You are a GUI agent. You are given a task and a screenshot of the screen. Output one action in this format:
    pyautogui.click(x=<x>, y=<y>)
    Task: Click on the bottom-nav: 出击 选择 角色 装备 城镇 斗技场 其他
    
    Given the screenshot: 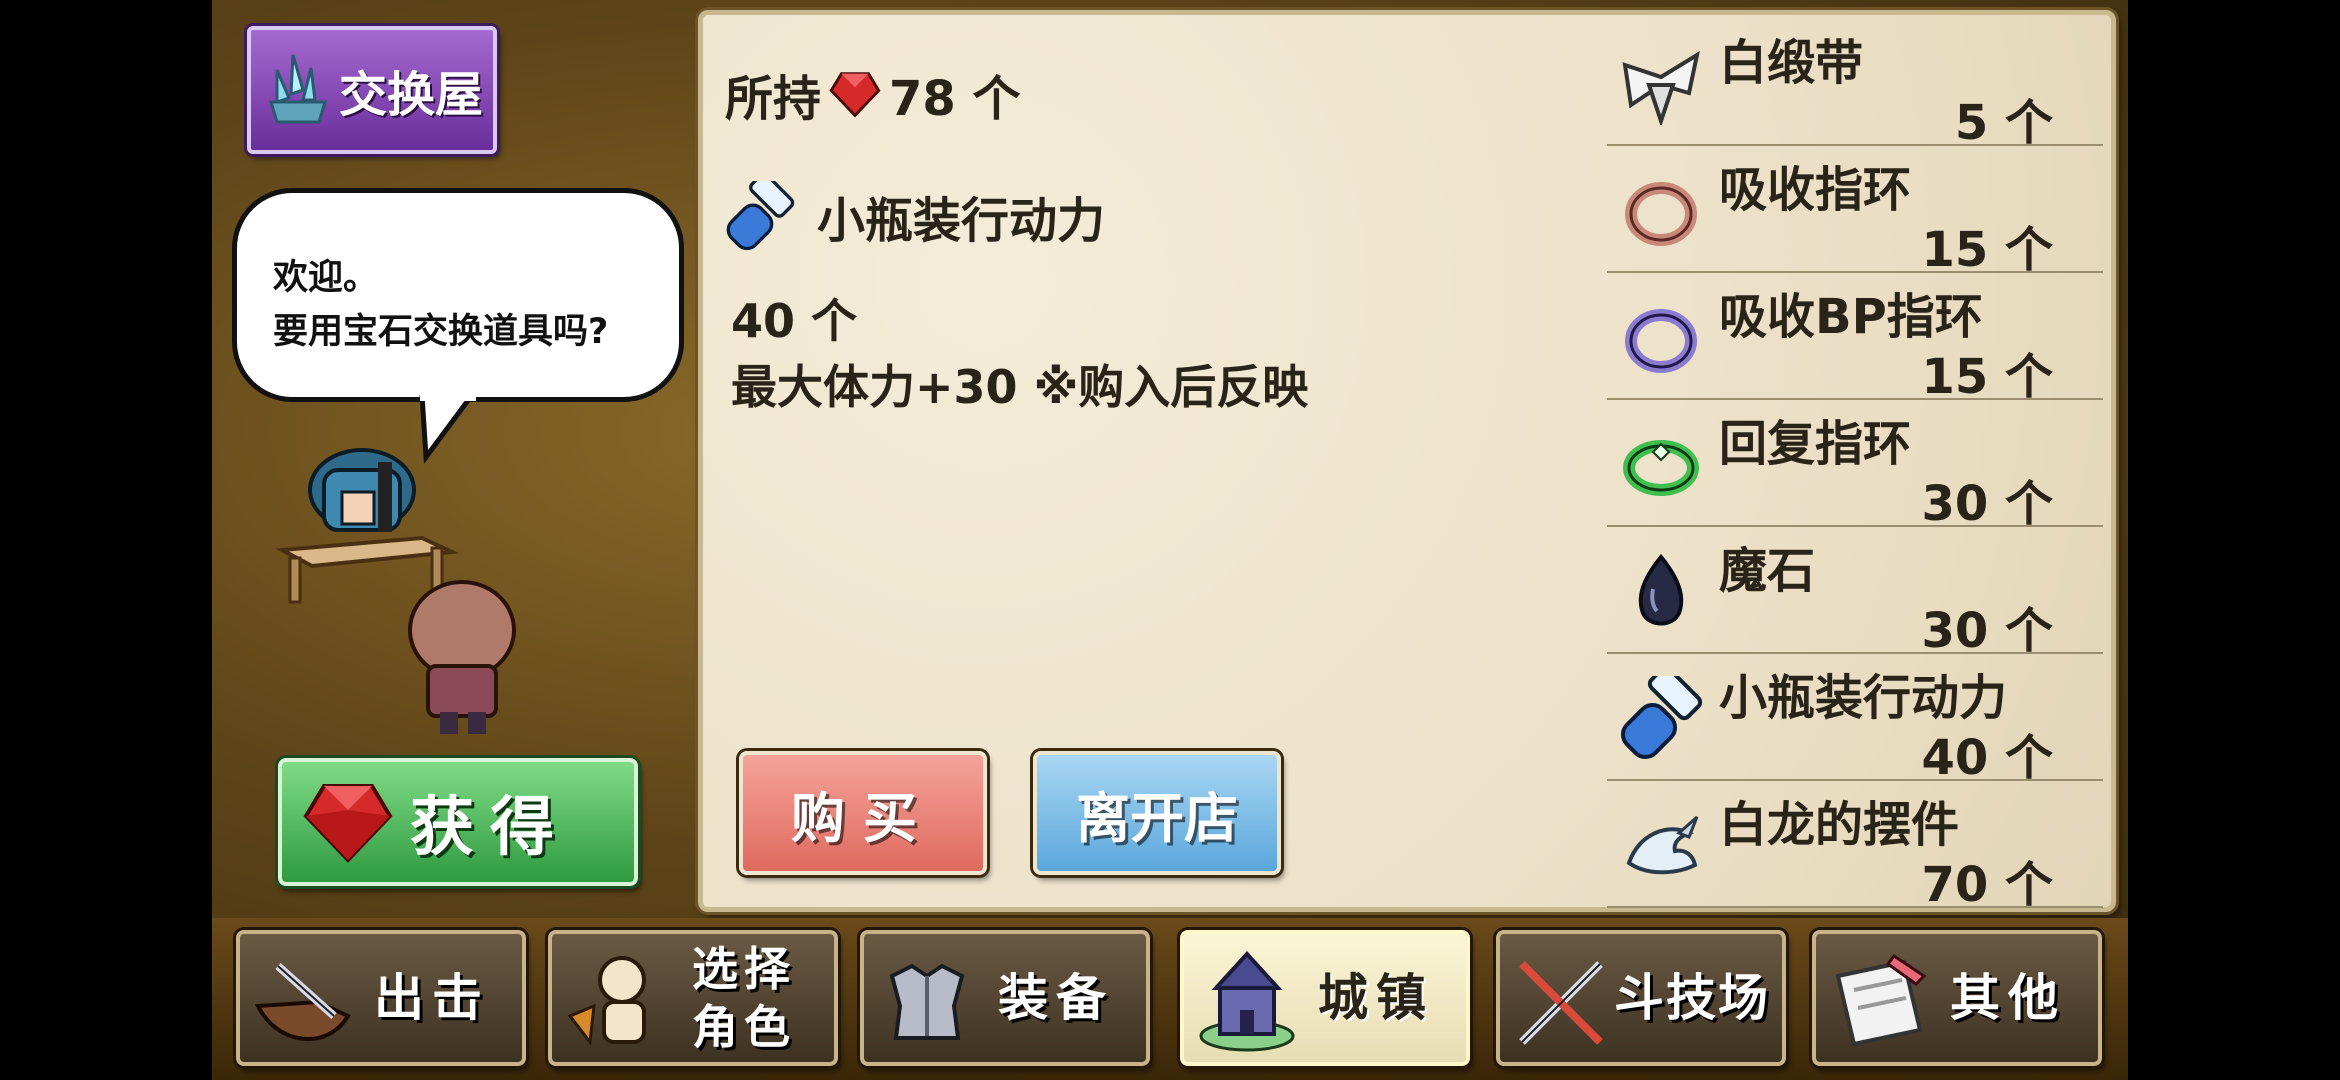 What is the action you would take?
    pyautogui.click(x=1170, y=999)
    